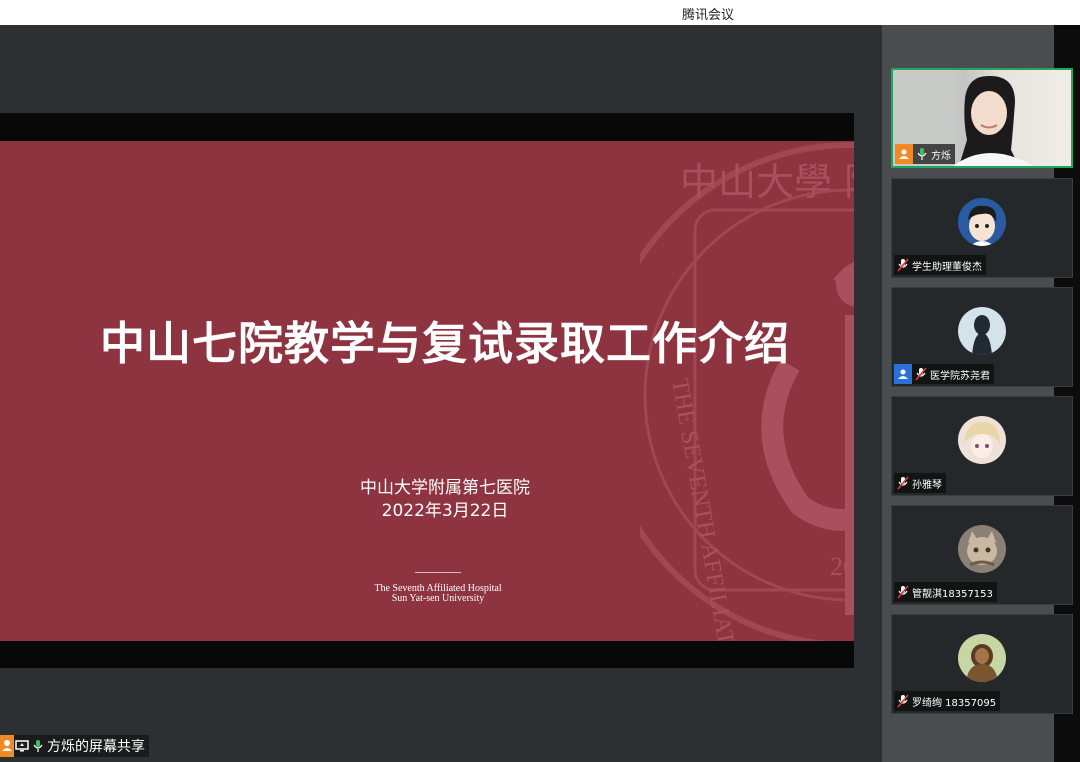  I want to click on participant-namebar: 管靓淇18357153, so click(945, 592).